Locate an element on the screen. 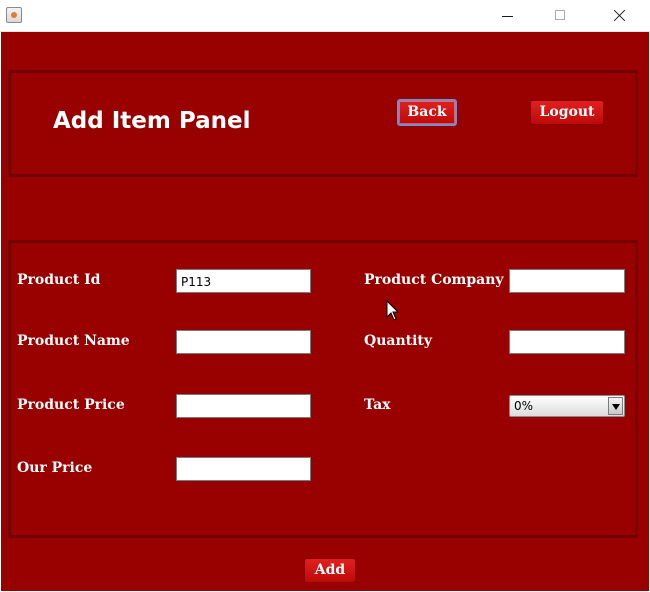 This screenshot has width=650, height=592. tax-selected-value: 0% is located at coordinates (524, 406).